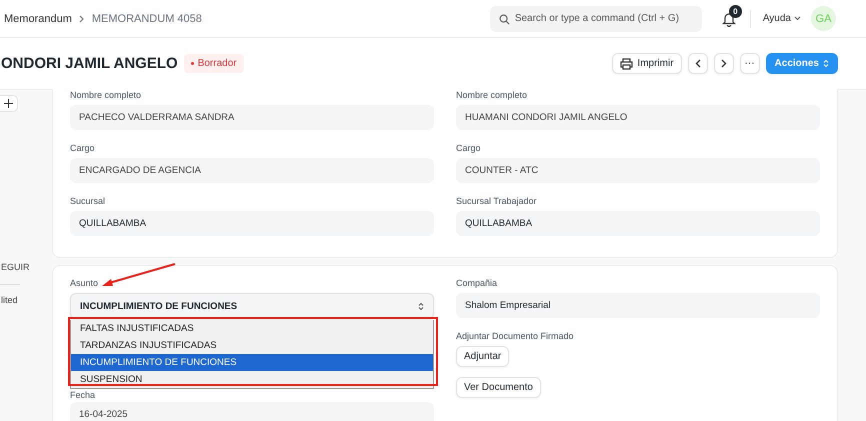  What do you see at coordinates (83, 395) in the screenshot?
I see `field-label: Fecha` at bounding box center [83, 395].